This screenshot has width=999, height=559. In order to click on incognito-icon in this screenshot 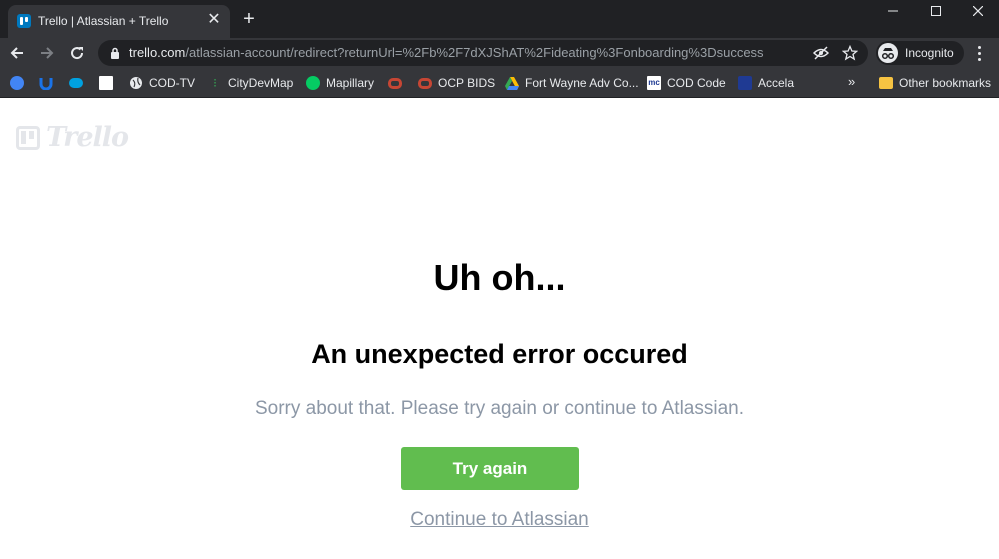, I will do `click(888, 53)`.